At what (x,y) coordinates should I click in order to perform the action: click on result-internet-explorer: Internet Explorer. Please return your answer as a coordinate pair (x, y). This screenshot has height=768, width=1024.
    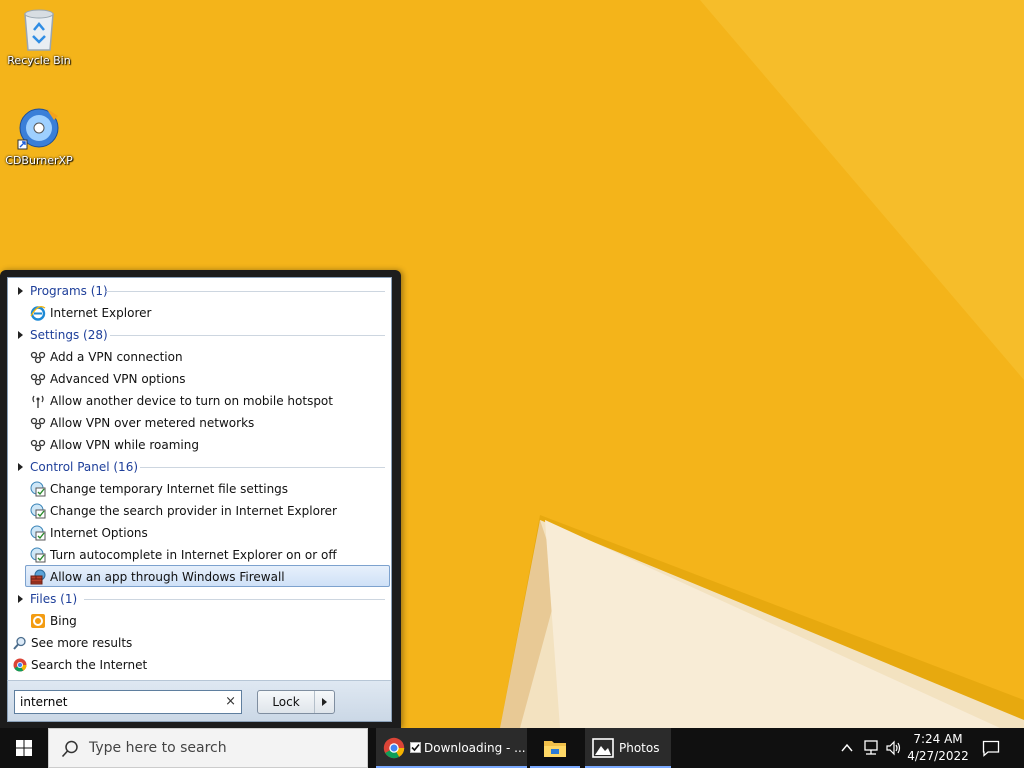
    Looking at the image, I should click on (89, 313).